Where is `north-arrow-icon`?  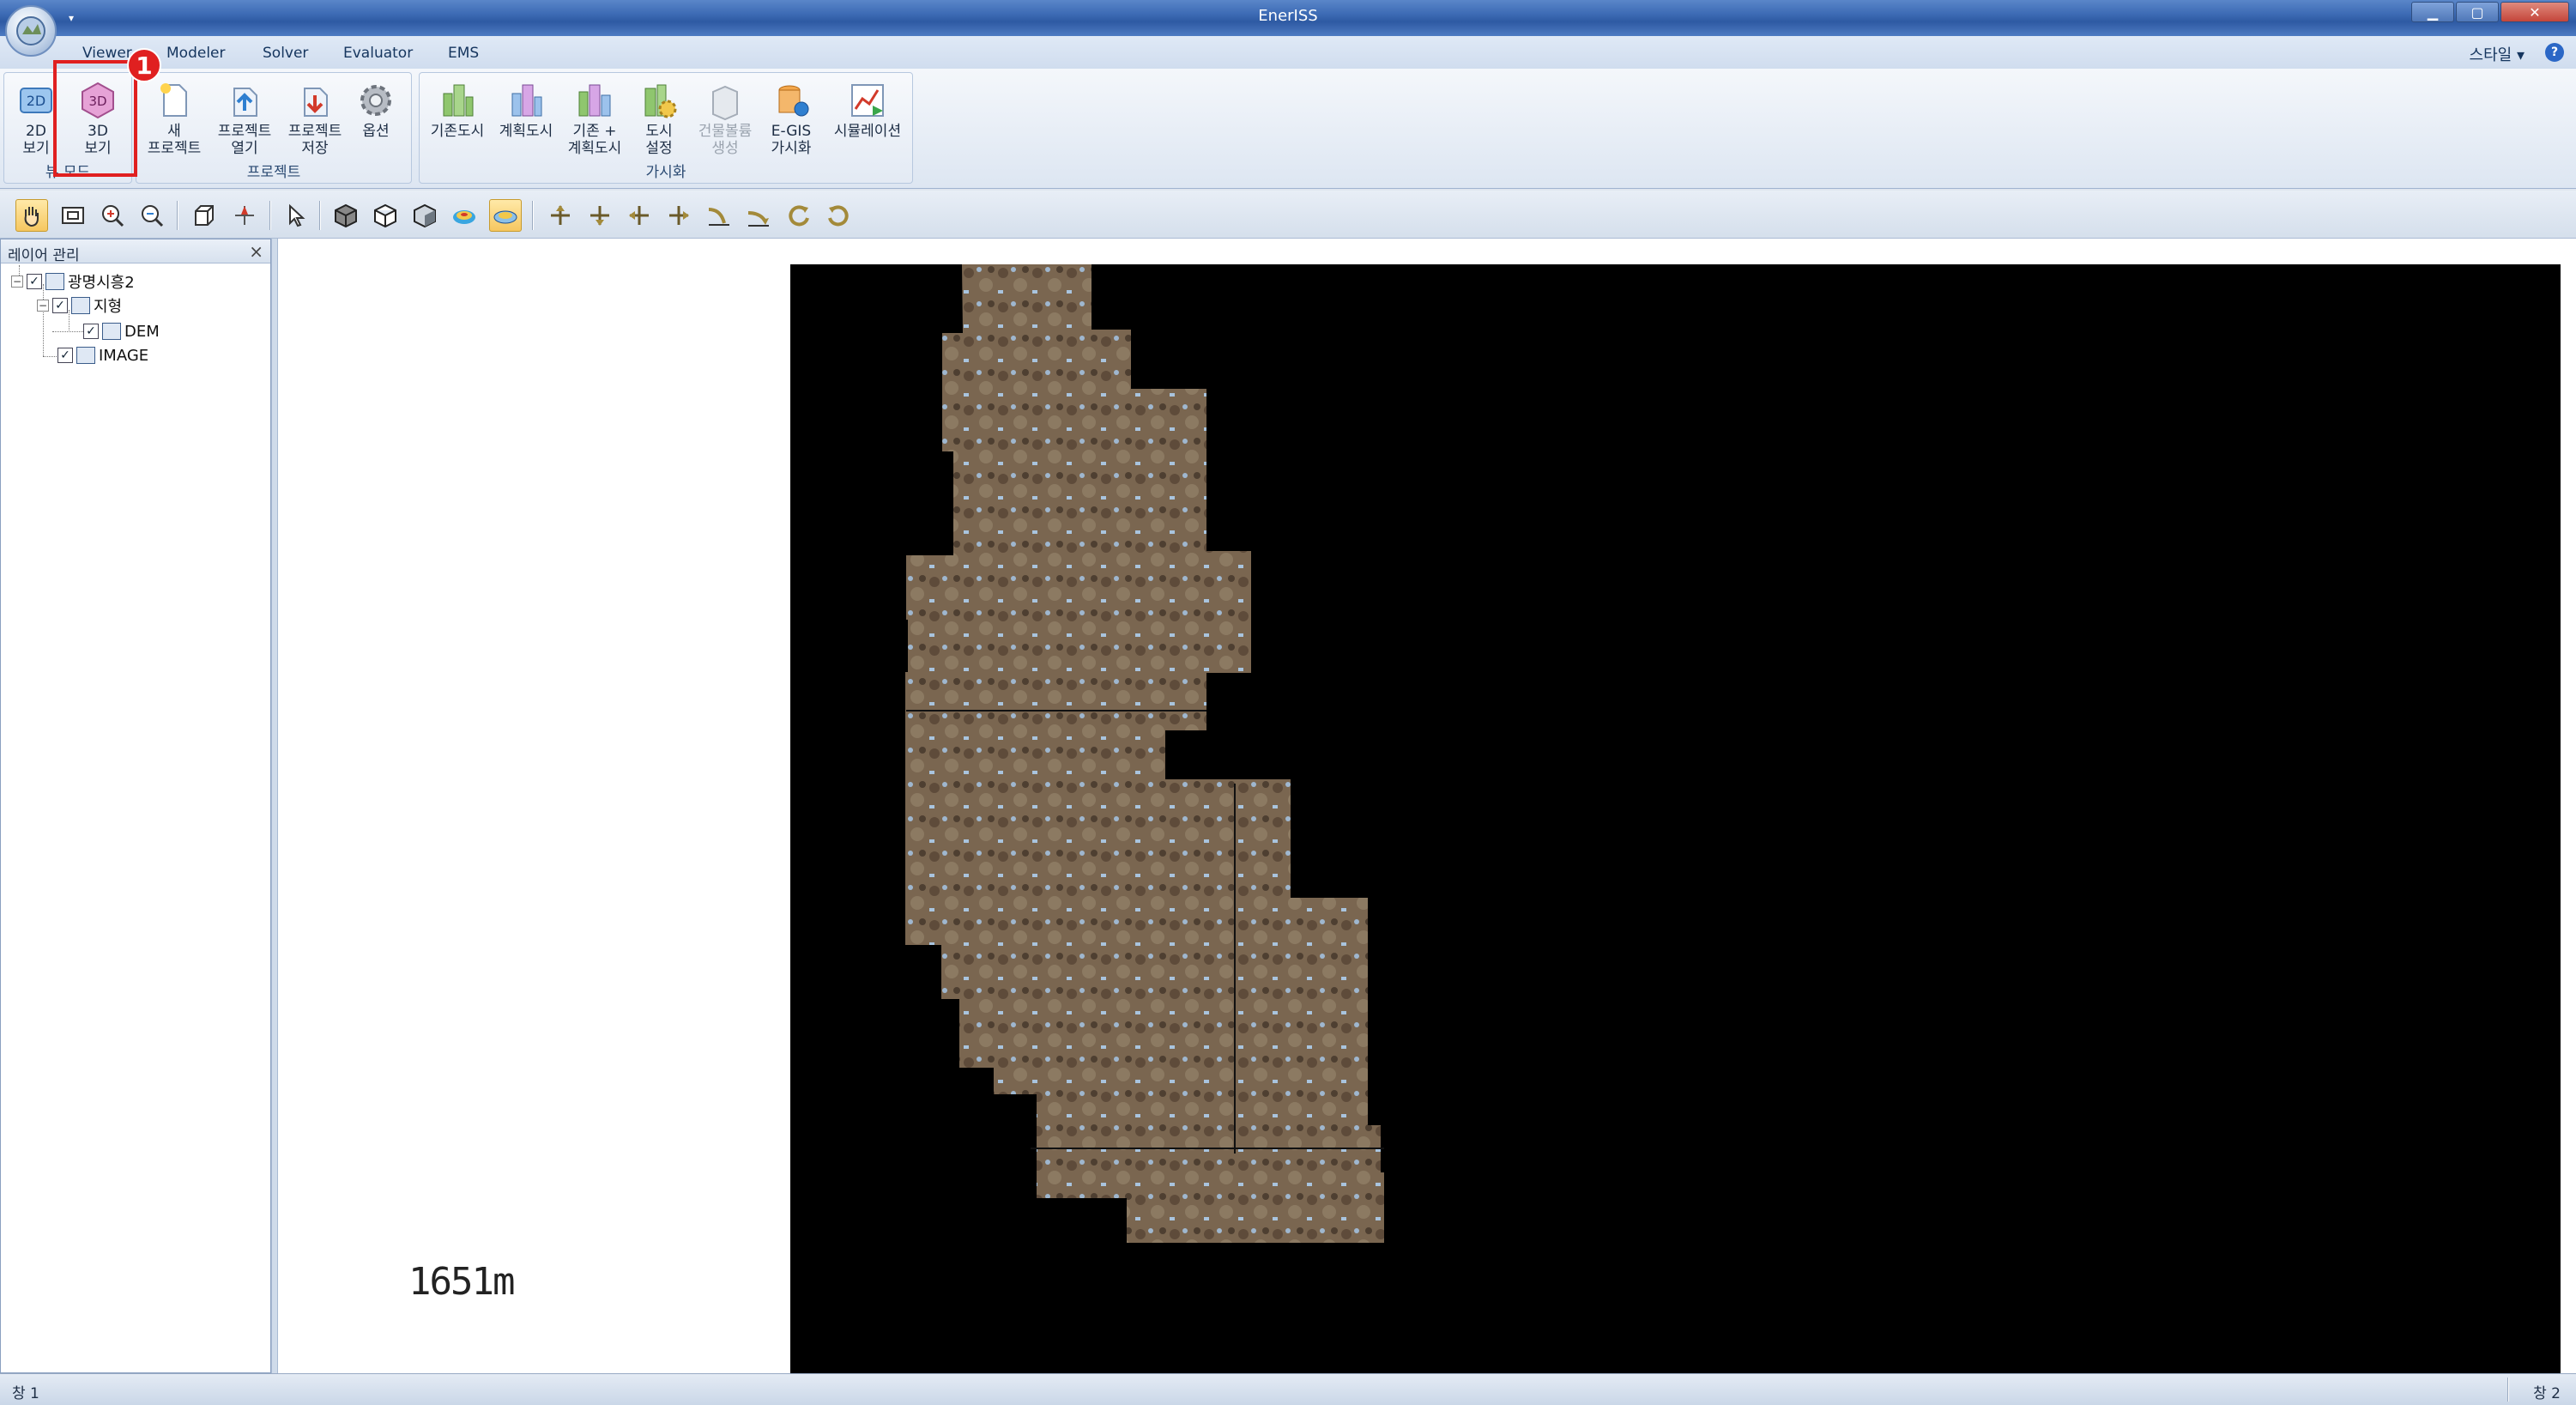 north-arrow-icon is located at coordinates (244, 215).